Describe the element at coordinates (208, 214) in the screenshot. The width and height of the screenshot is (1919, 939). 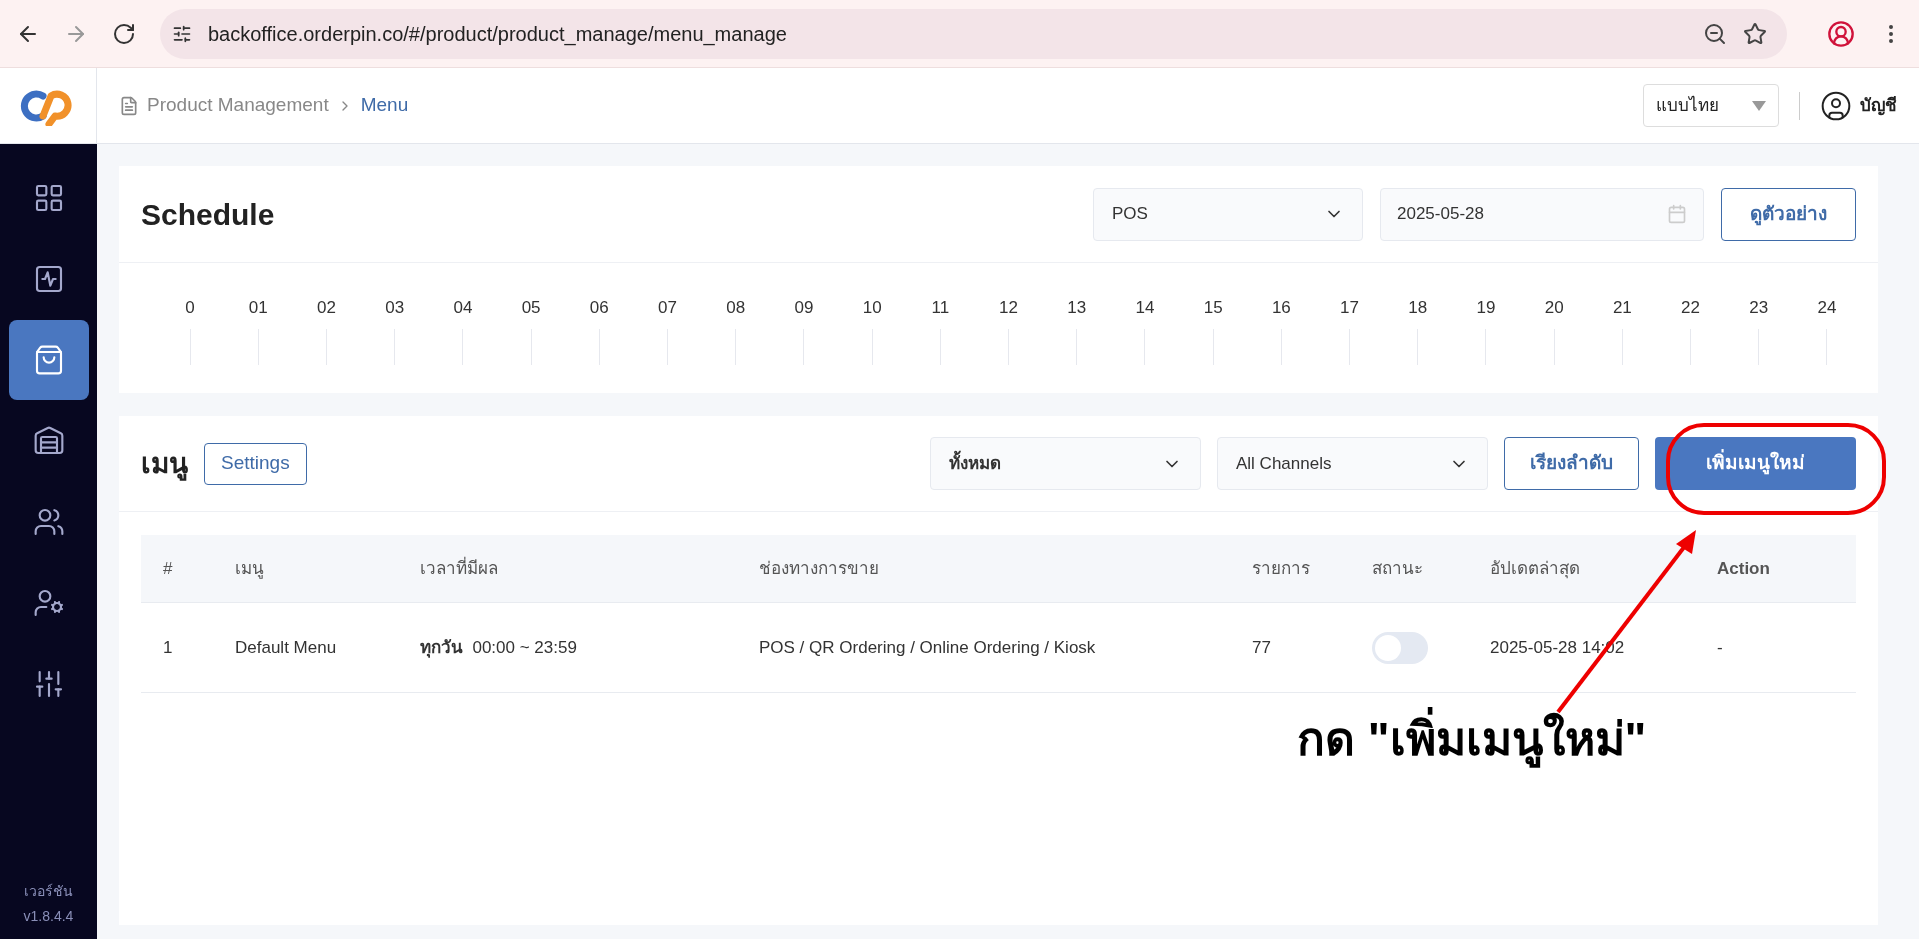
I see `card-title: Schedule` at that location.